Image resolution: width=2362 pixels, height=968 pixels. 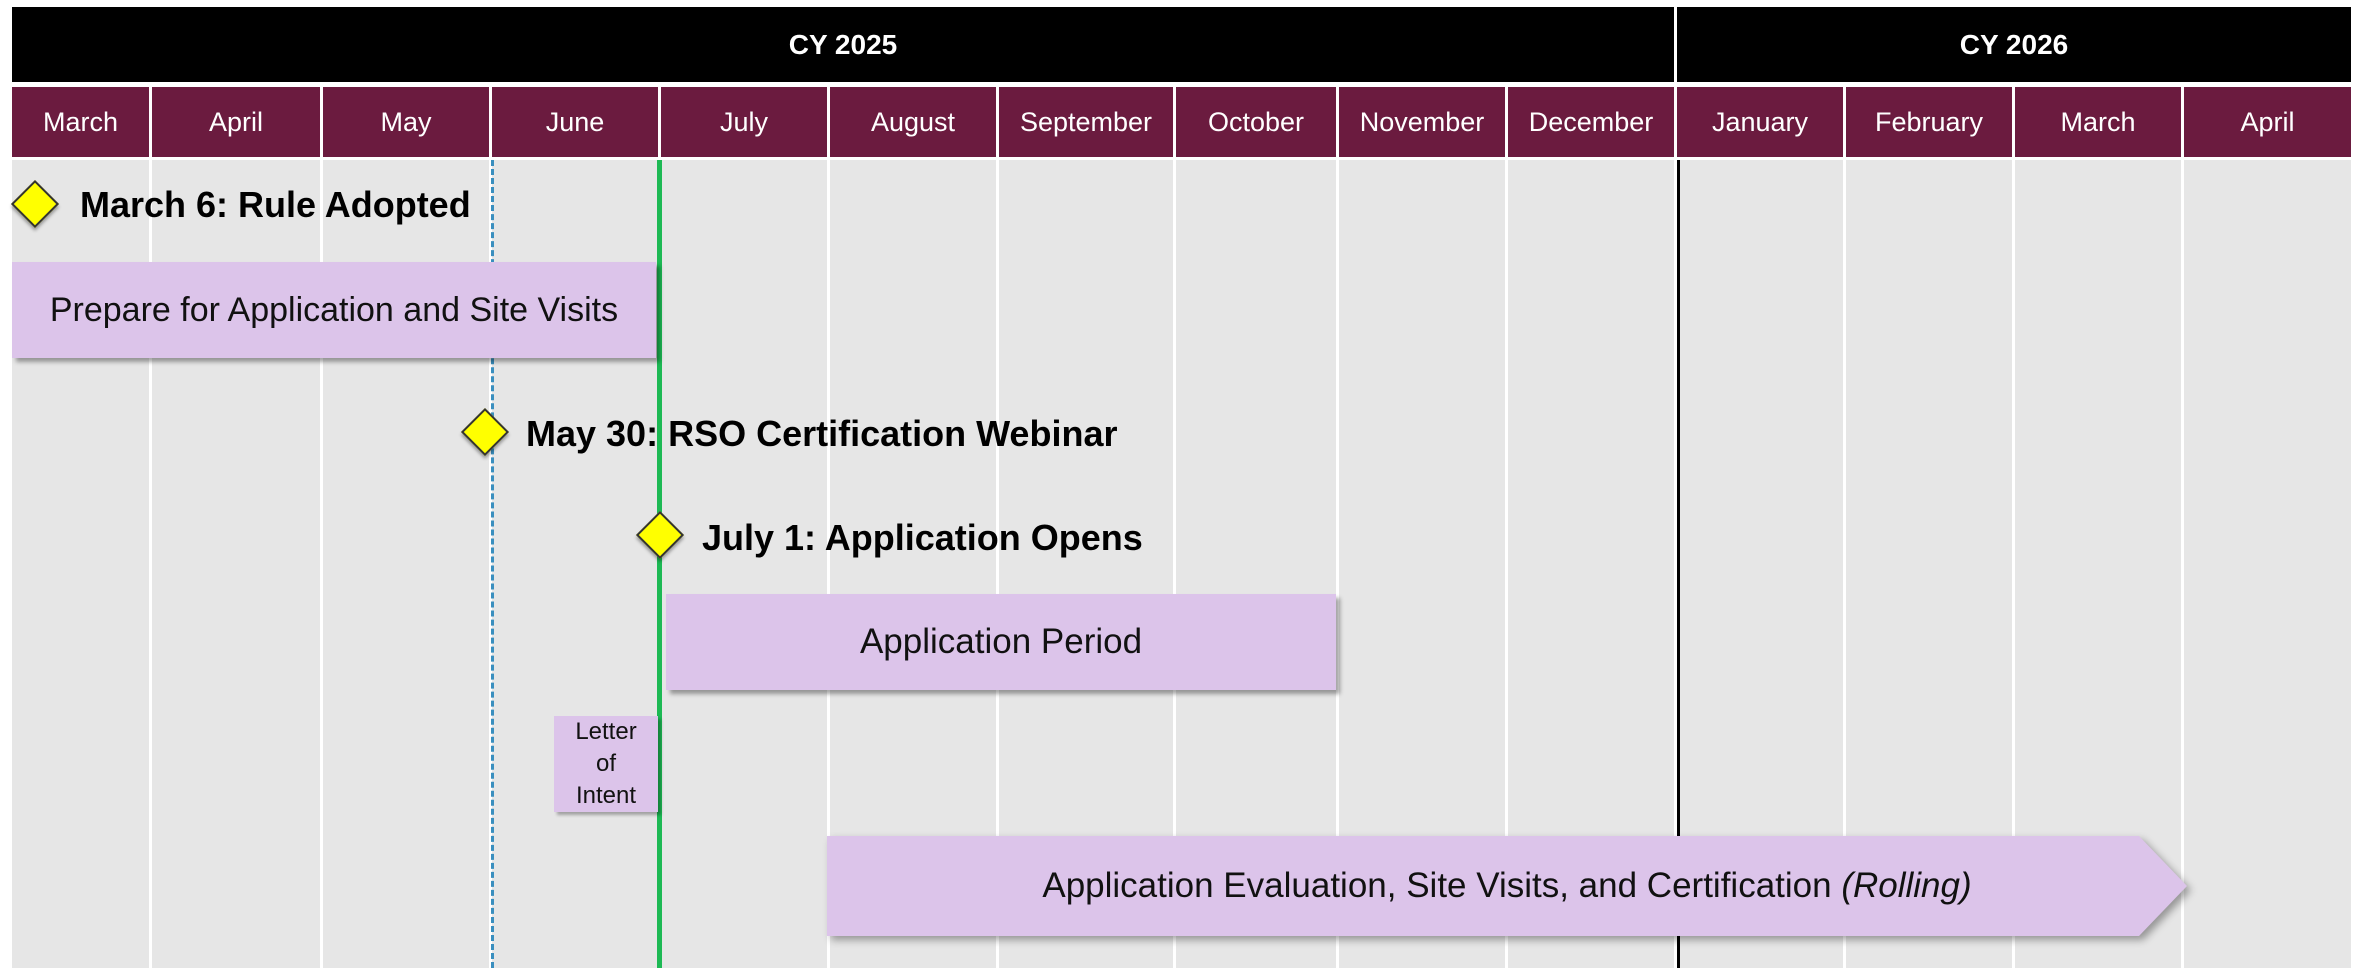 I want to click on year-cell: CY 2025, so click(x=843, y=44).